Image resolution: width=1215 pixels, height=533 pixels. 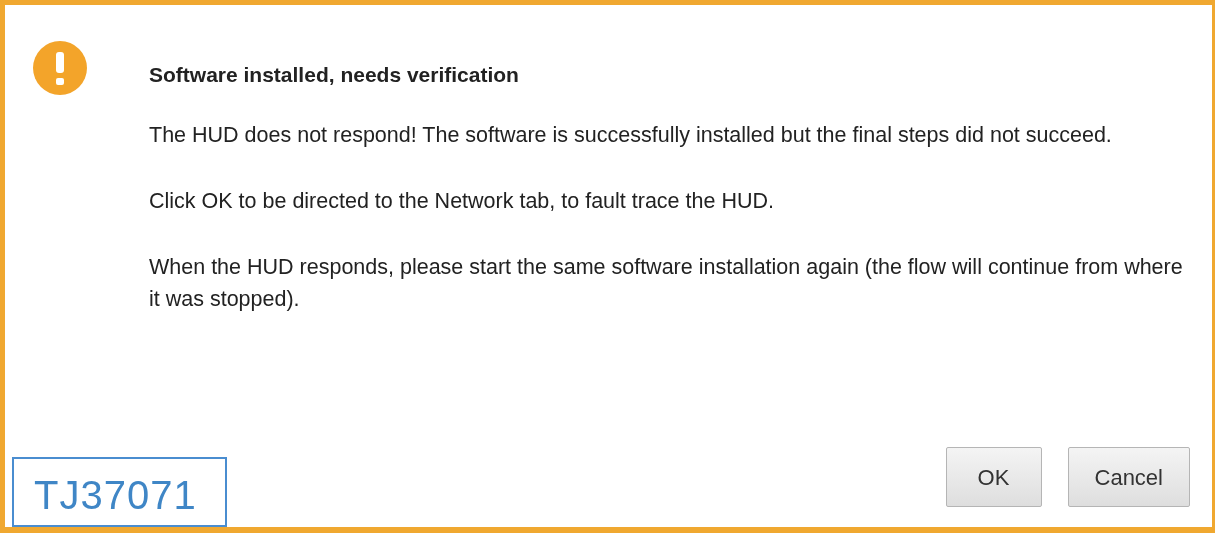 What do you see at coordinates (462, 201) in the screenshot?
I see `message-text: Click OK to be directed to the Network tab, to fault trace the HUD.` at bounding box center [462, 201].